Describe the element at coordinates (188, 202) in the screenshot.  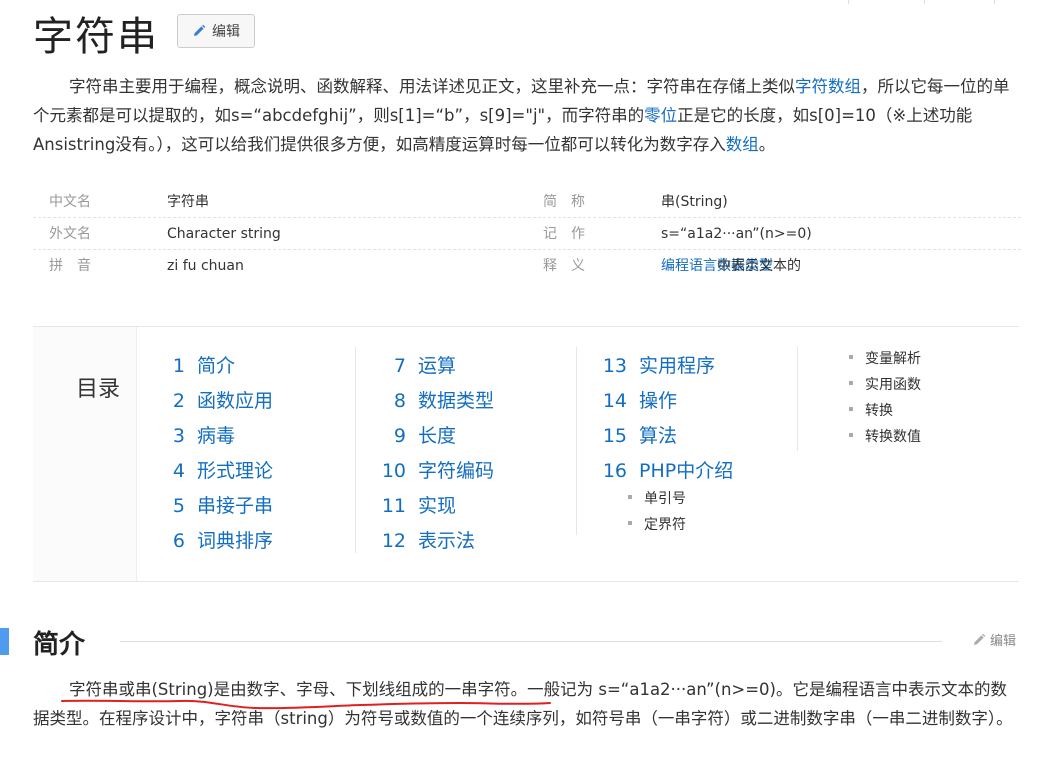
I see `info-value: 字符串` at that location.